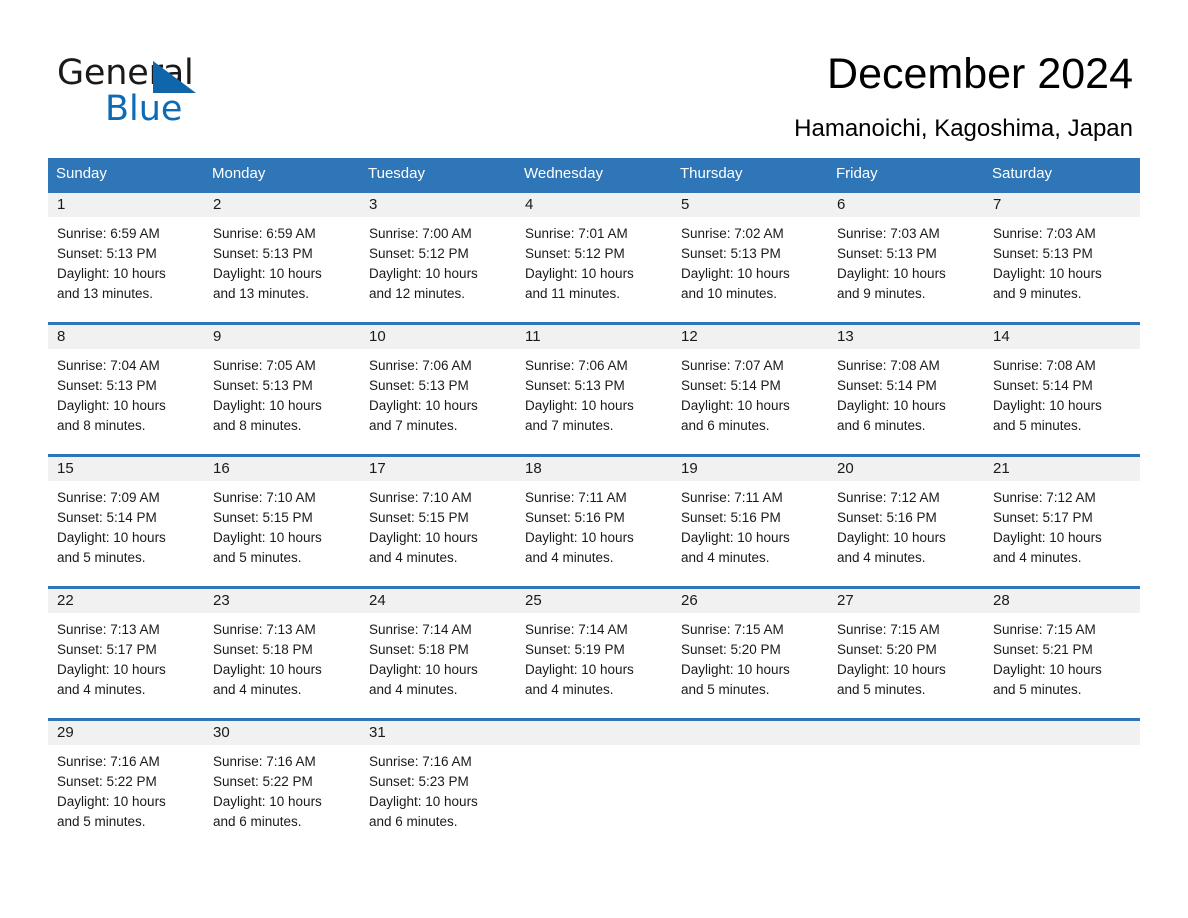  What do you see at coordinates (963, 128) in the screenshot?
I see `page-subtitle: Hamanoichi, Kagoshima, Japan` at bounding box center [963, 128].